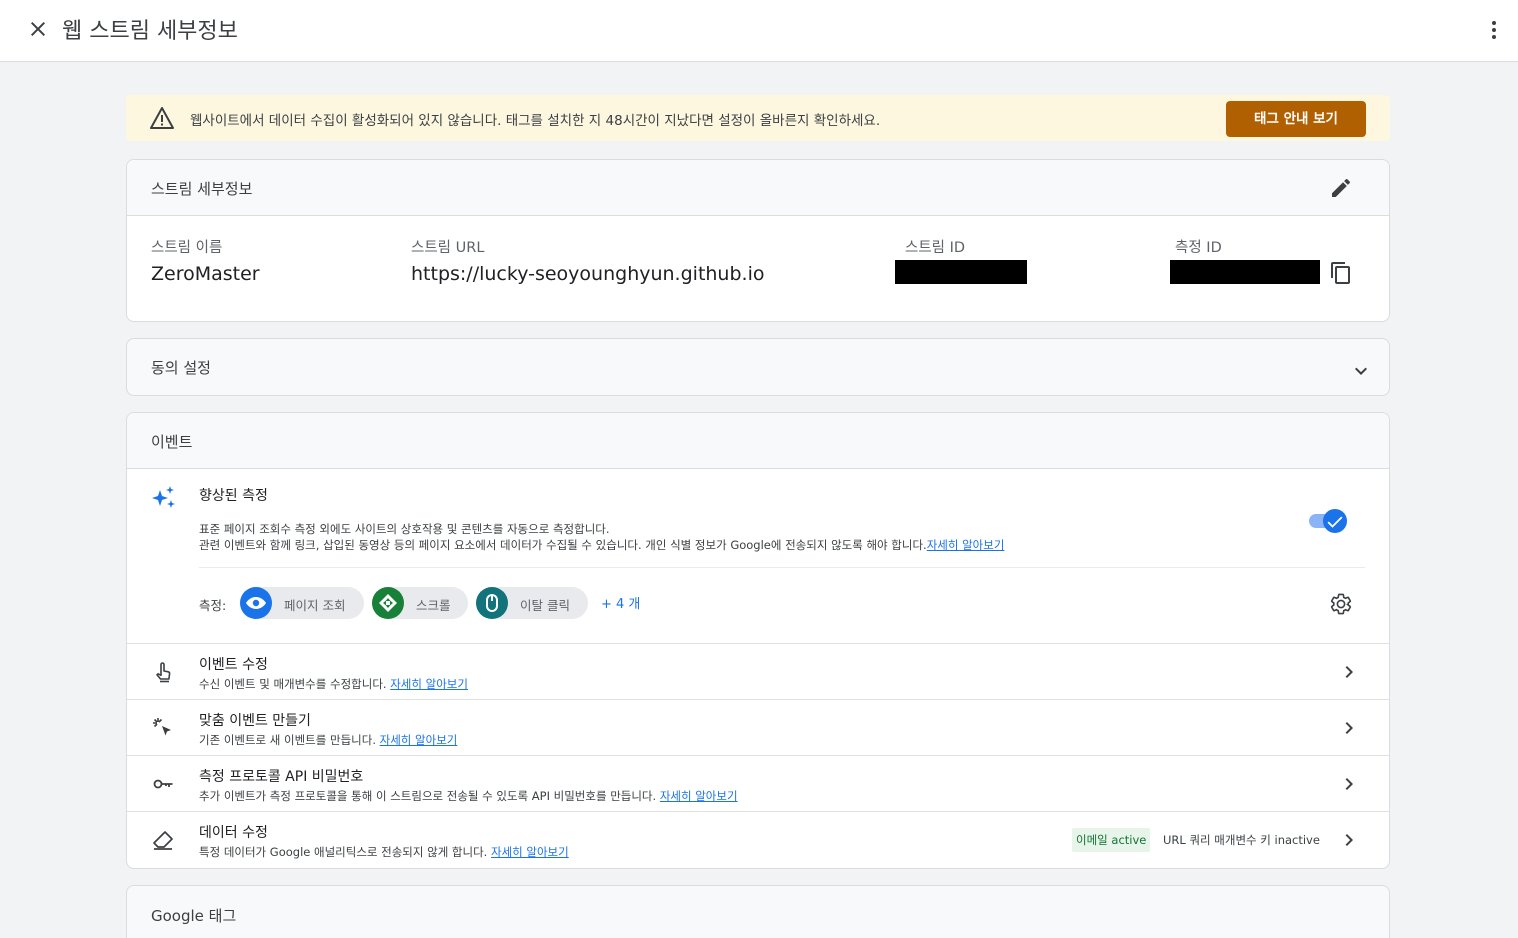  I want to click on divider, so click(782, 567).